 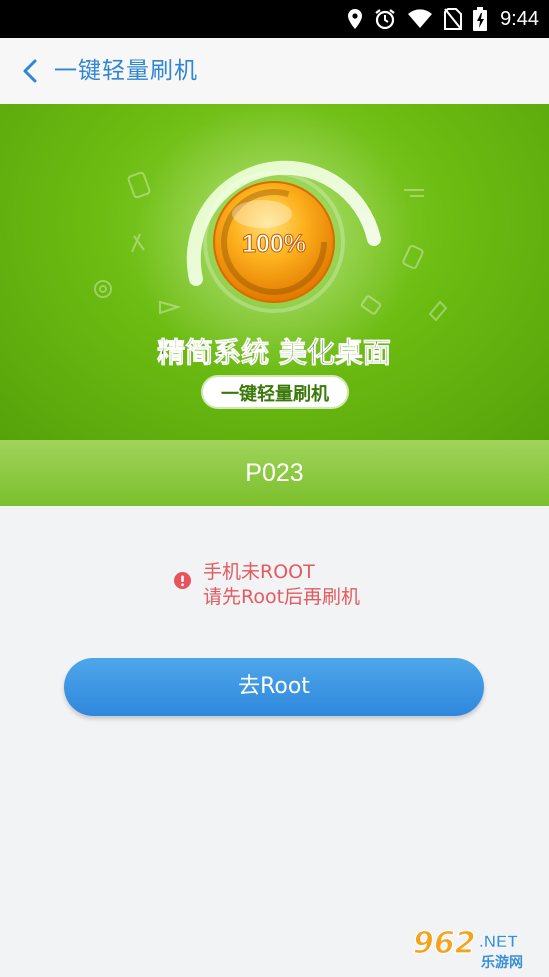 What do you see at coordinates (274, 352) in the screenshot?
I see `slogan: 精简系统 美化桌面` at bounding box center [274, 352].